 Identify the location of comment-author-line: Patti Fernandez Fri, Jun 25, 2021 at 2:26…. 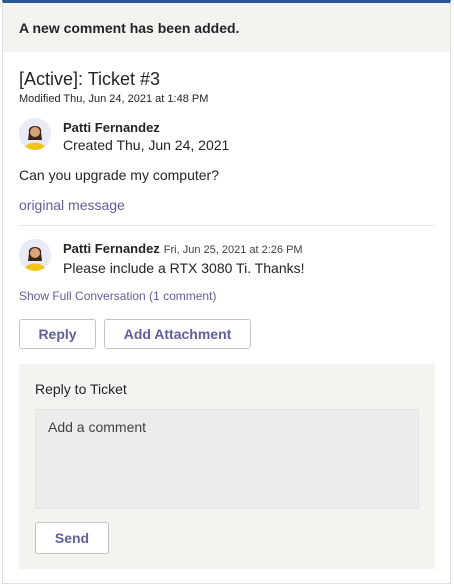
(183, 248).